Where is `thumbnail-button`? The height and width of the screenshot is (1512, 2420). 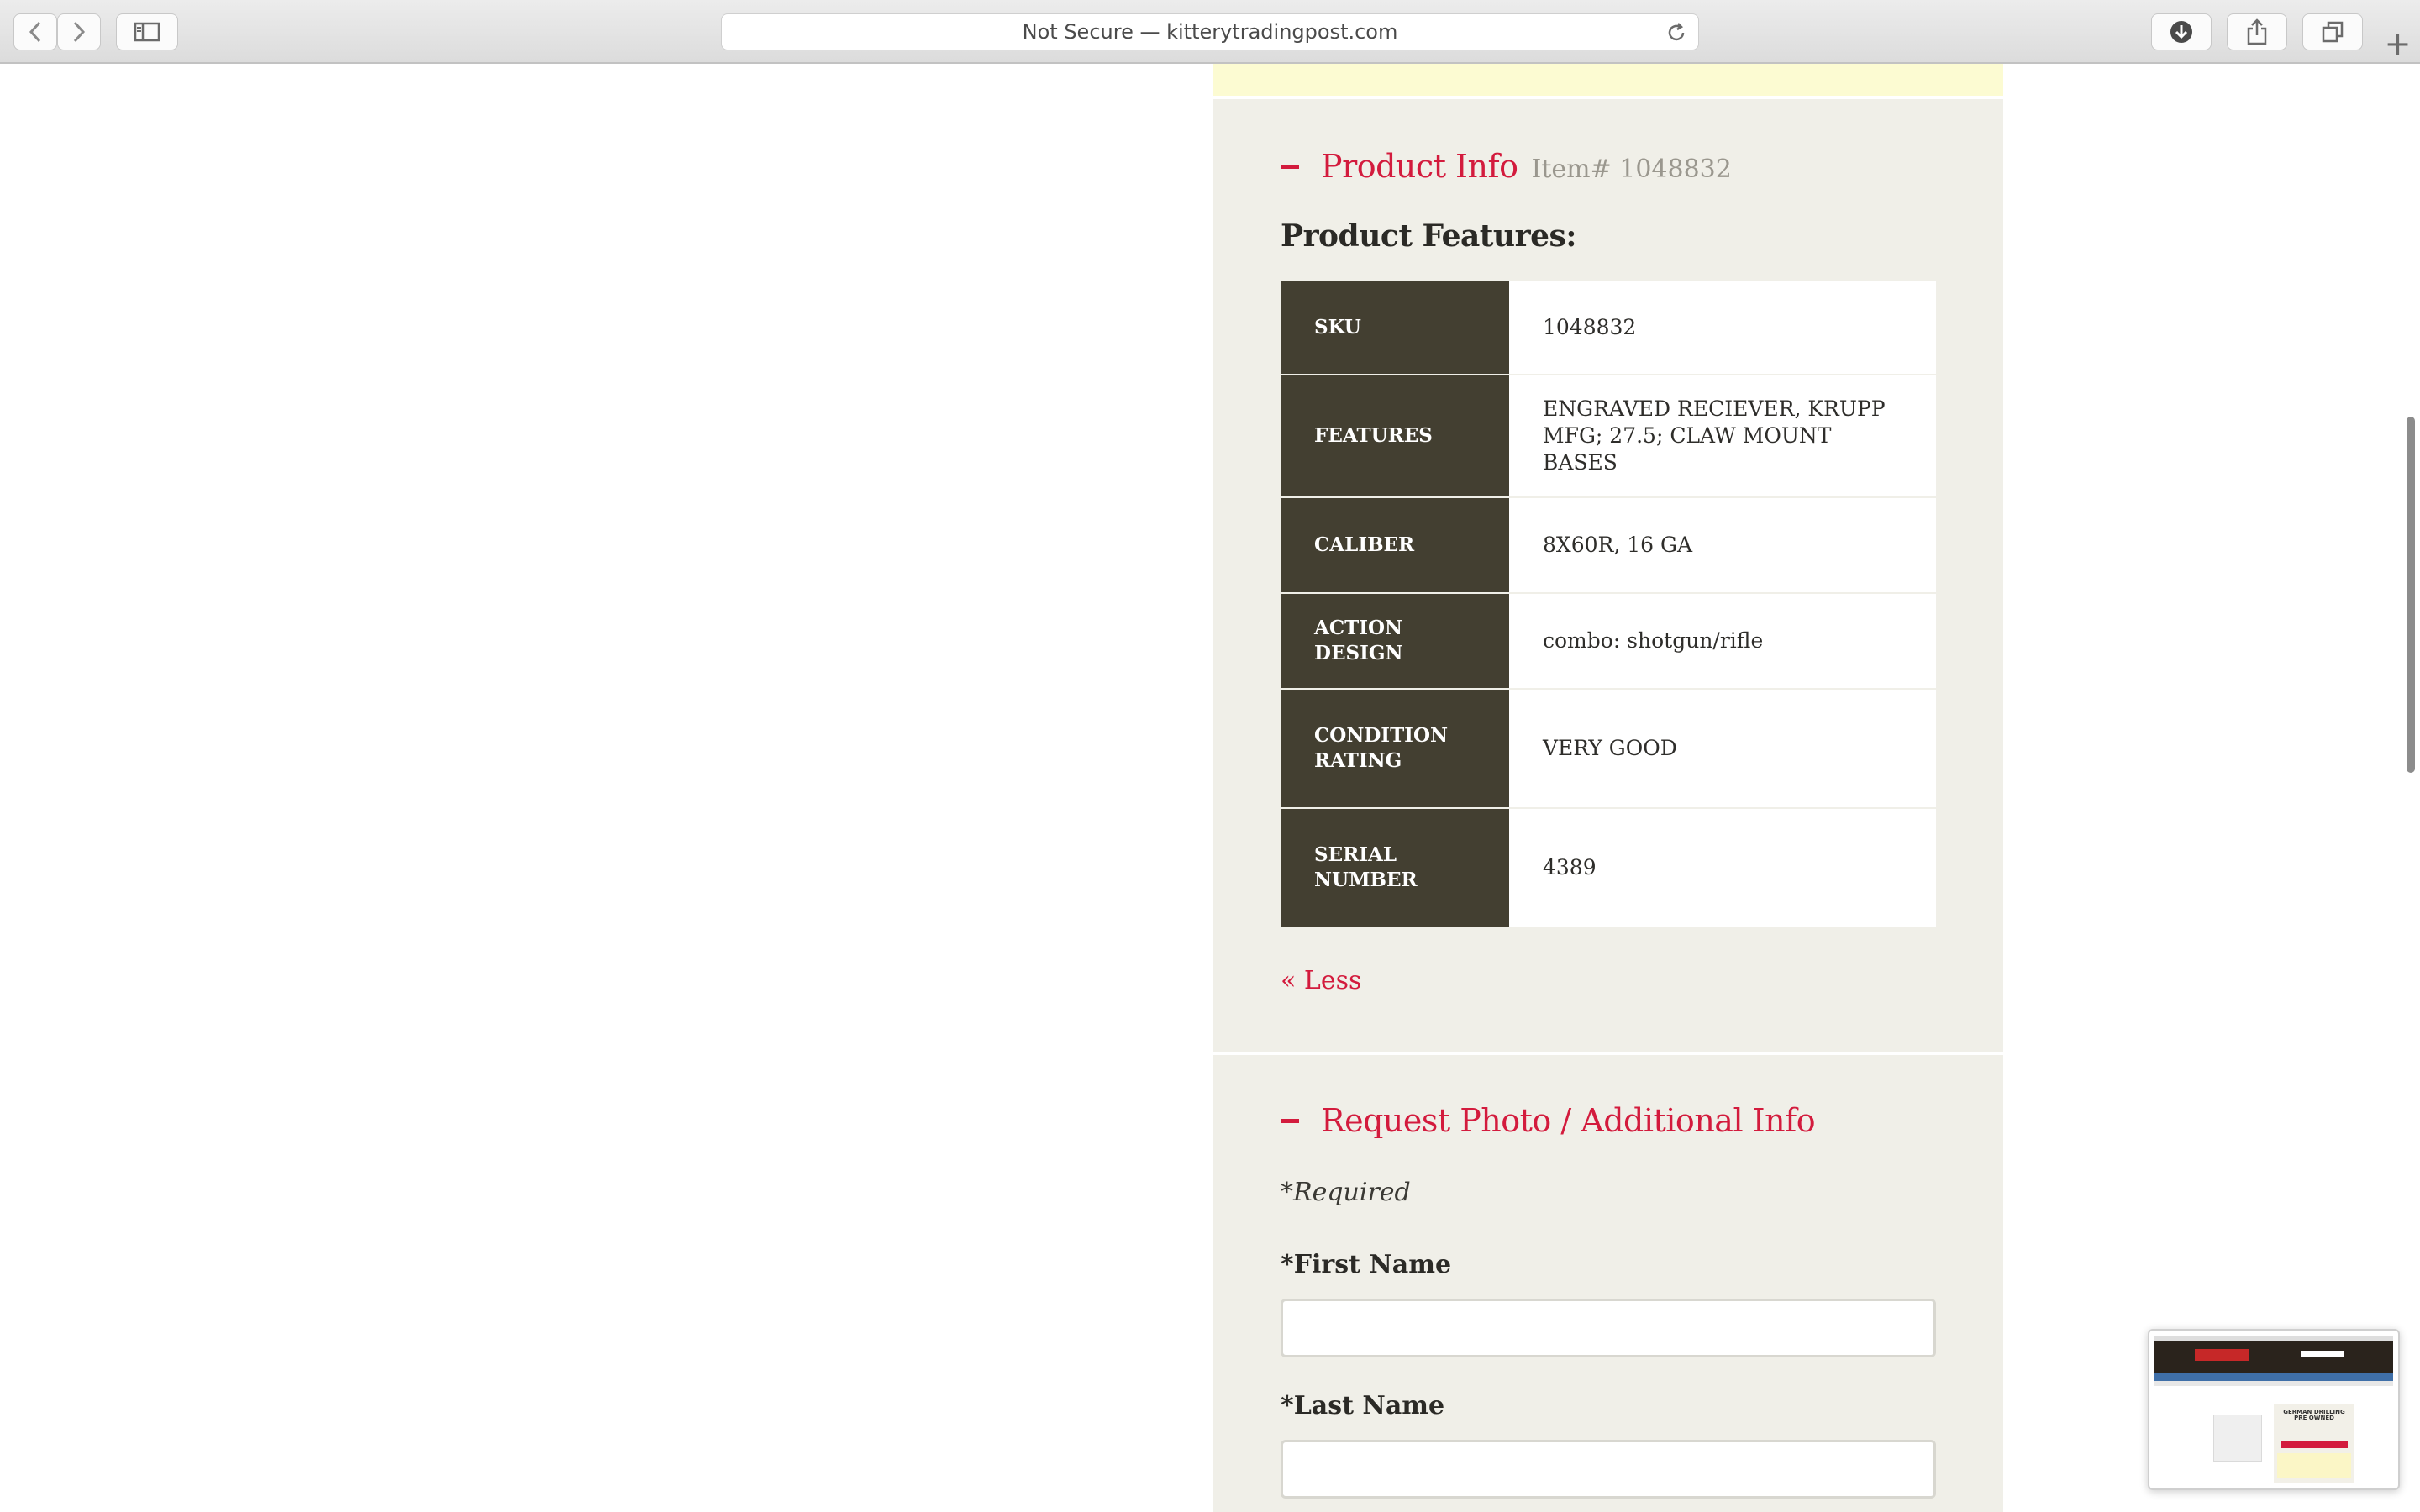 thumbnail-button is located at coordinates (2314, 1444).